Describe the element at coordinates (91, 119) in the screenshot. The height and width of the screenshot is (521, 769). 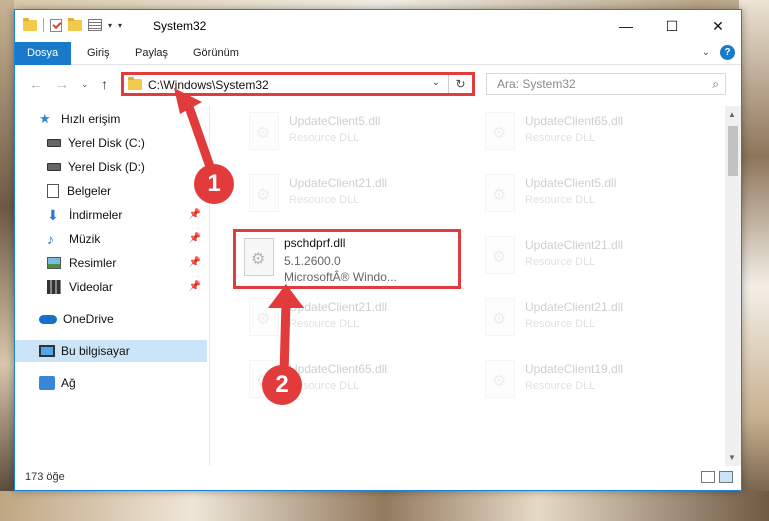
I see `sidebar-item-label: Hızlı erişim` at that location.